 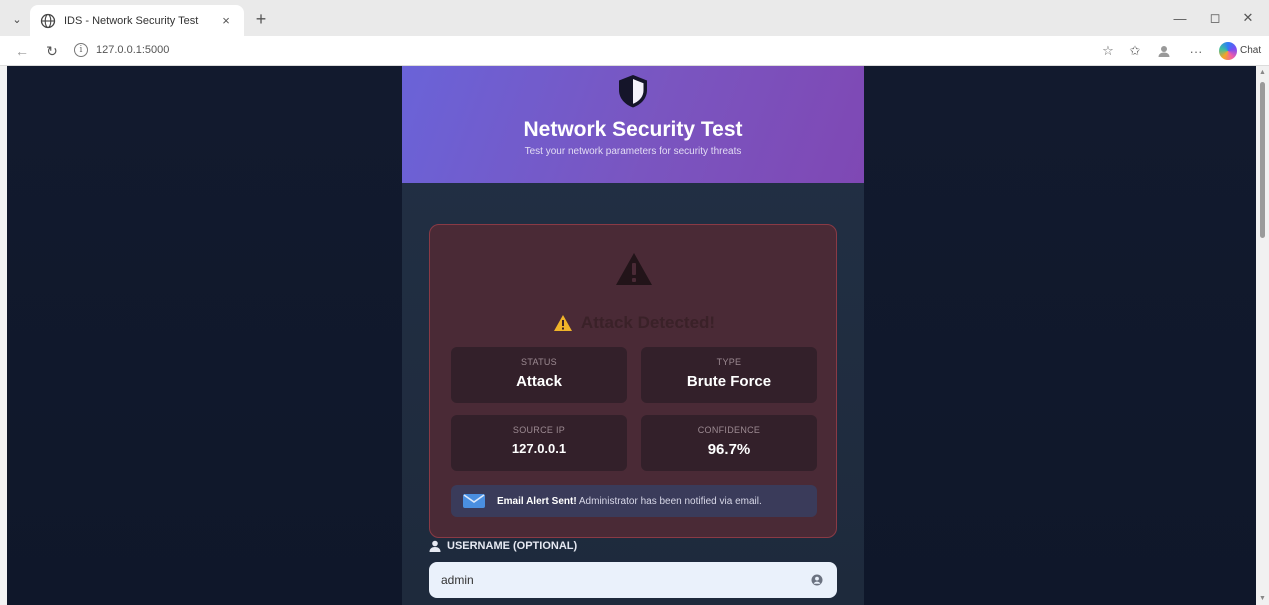 I want to click on browser-tab-bar: ⌄ IDS - Network Security Test × + — ◻ ✕, so click(x=634, y=18).